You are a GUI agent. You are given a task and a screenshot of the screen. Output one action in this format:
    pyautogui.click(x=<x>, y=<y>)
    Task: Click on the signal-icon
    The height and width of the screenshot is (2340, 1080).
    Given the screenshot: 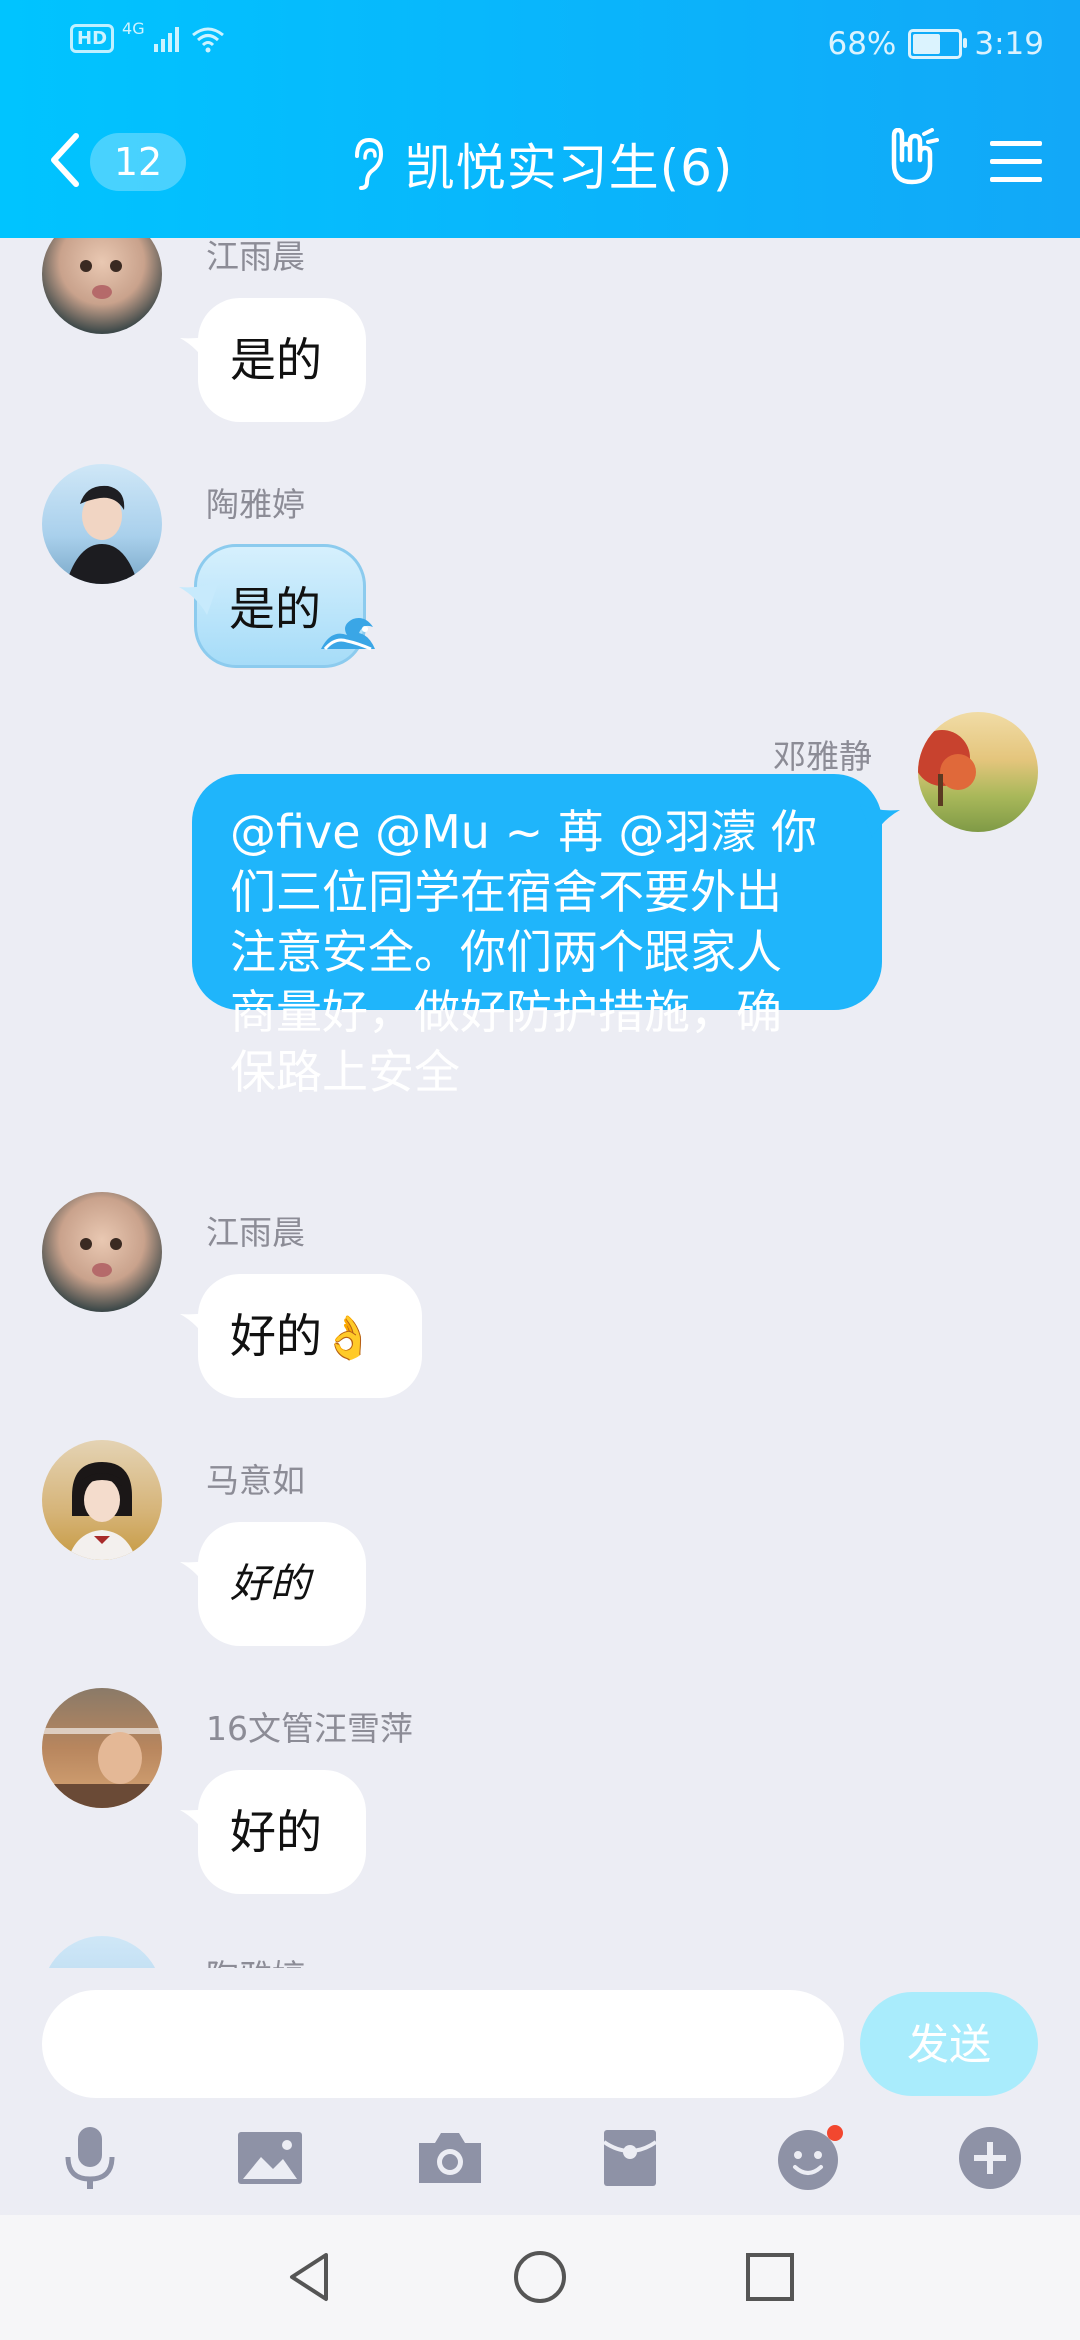 What is the action you would take?
    pyautogui.click(x=166, y=39)
    